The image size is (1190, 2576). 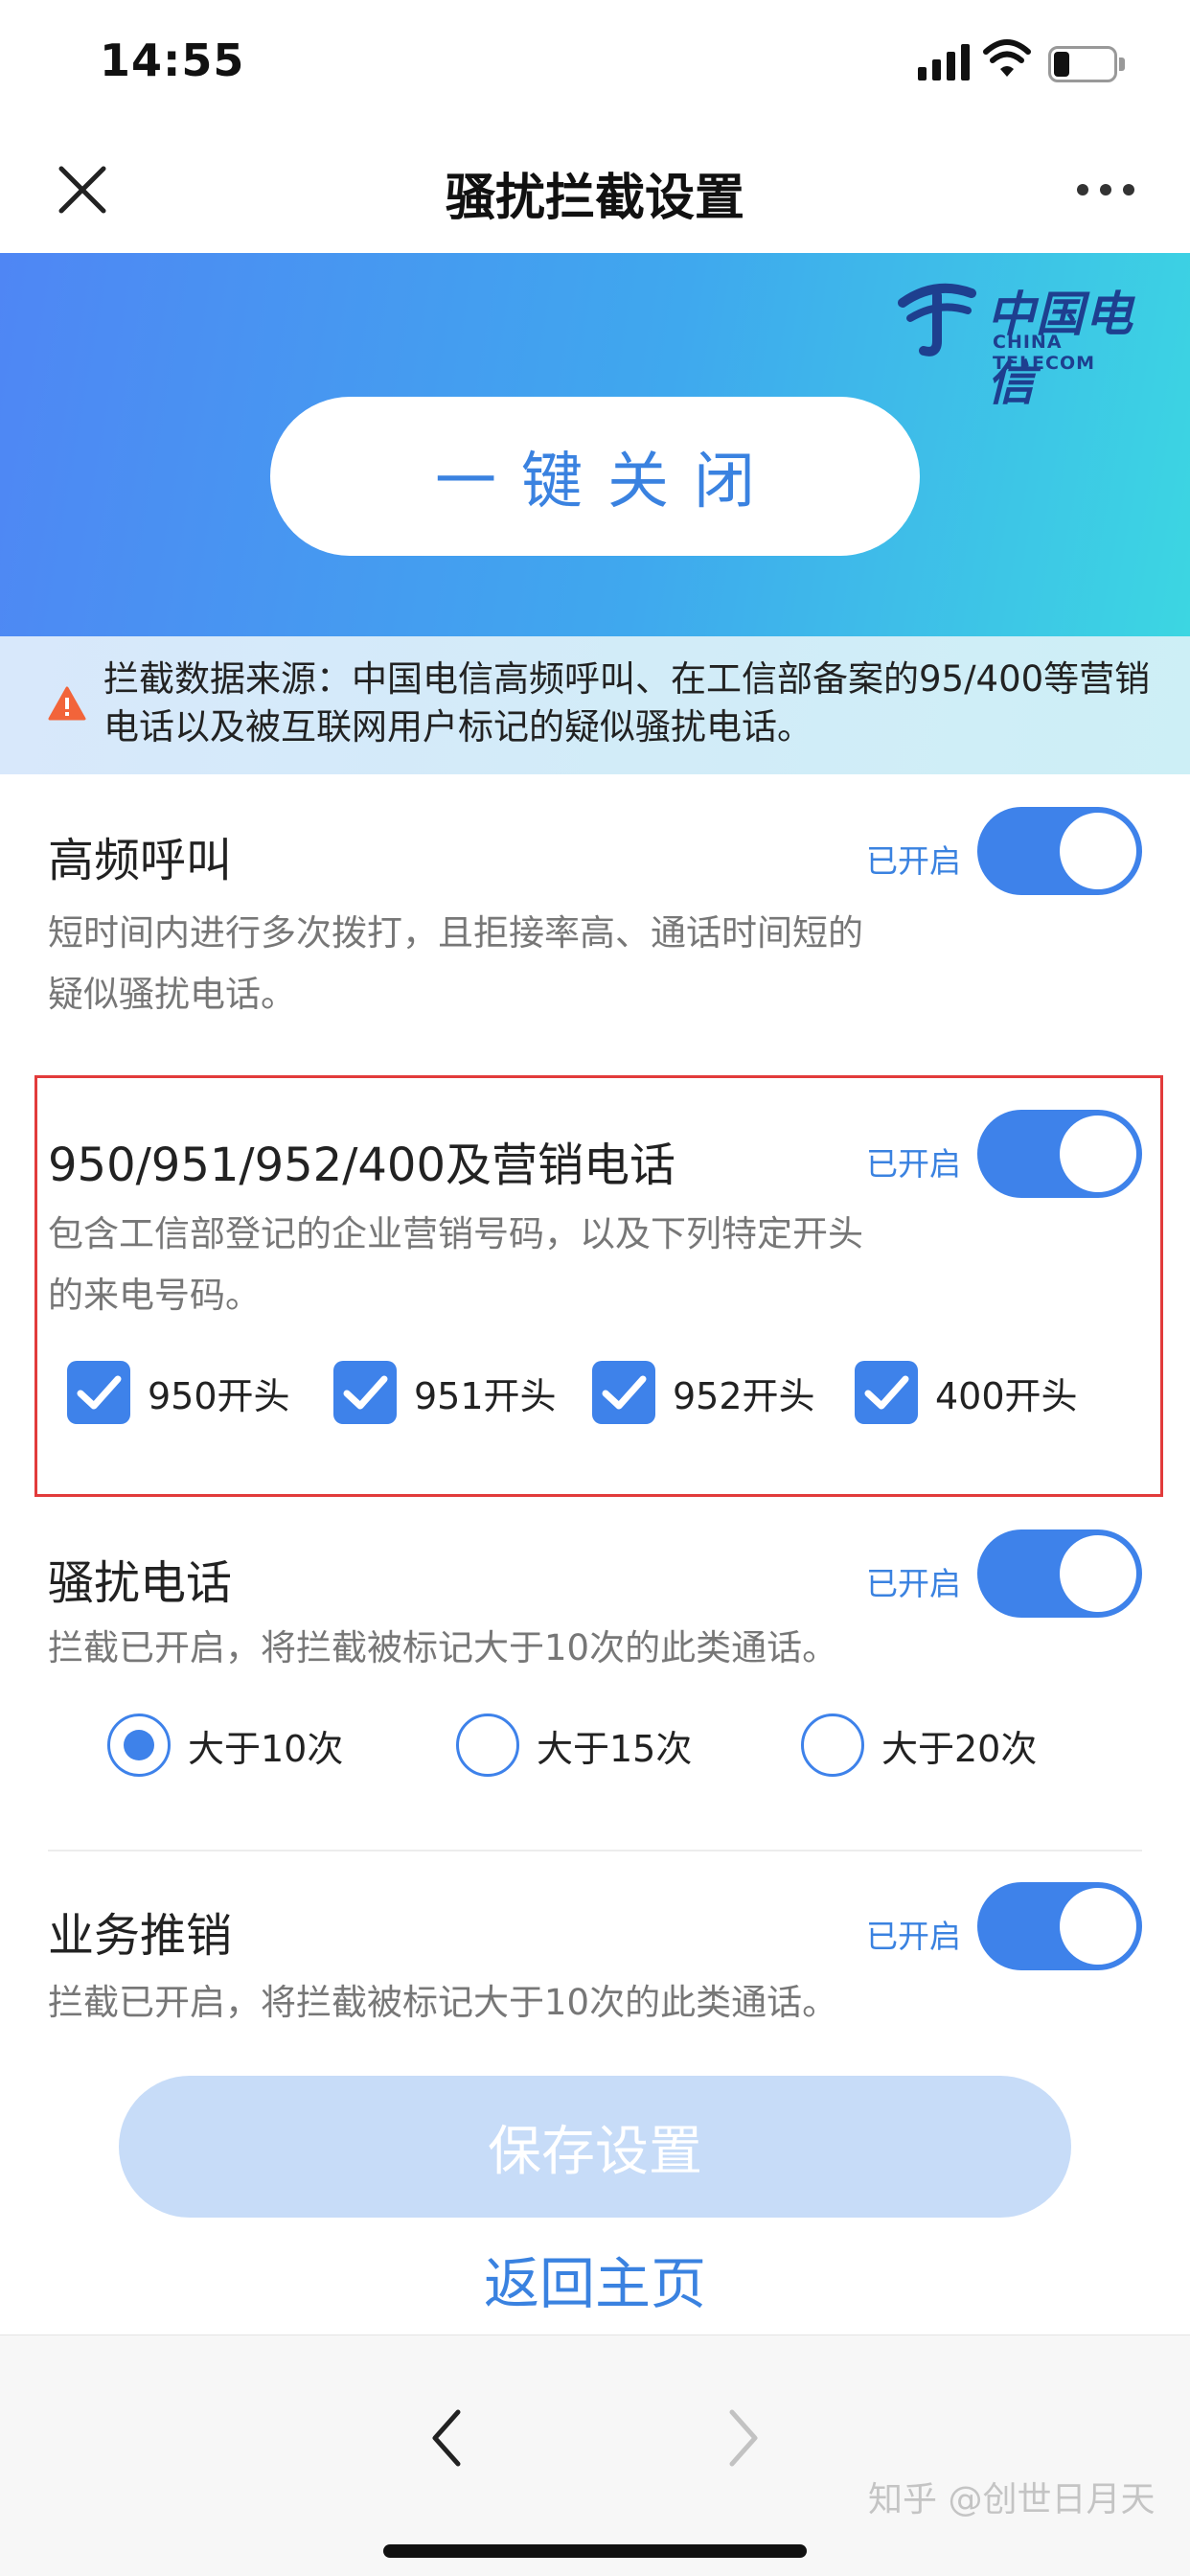 I want to click on cellular-signal-icon, so click(x=944, y=61).